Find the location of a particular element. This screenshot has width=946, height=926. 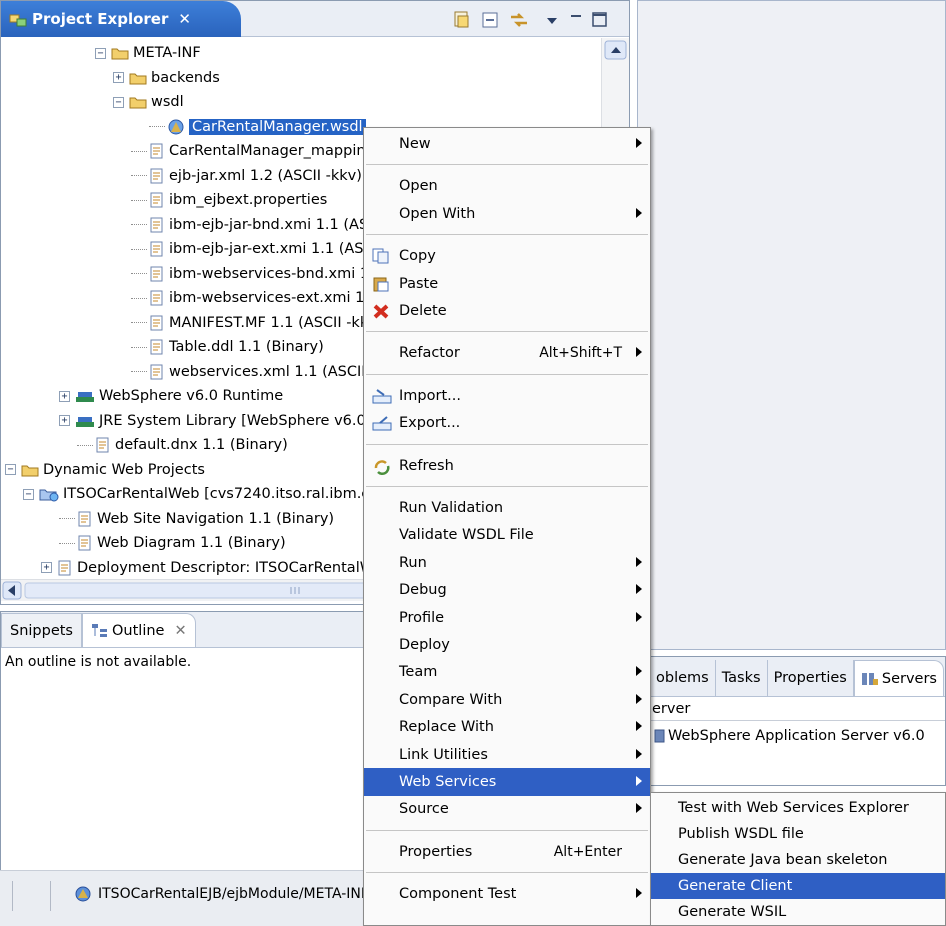

menu-item-label: Run is located at coordinates (413, 562).